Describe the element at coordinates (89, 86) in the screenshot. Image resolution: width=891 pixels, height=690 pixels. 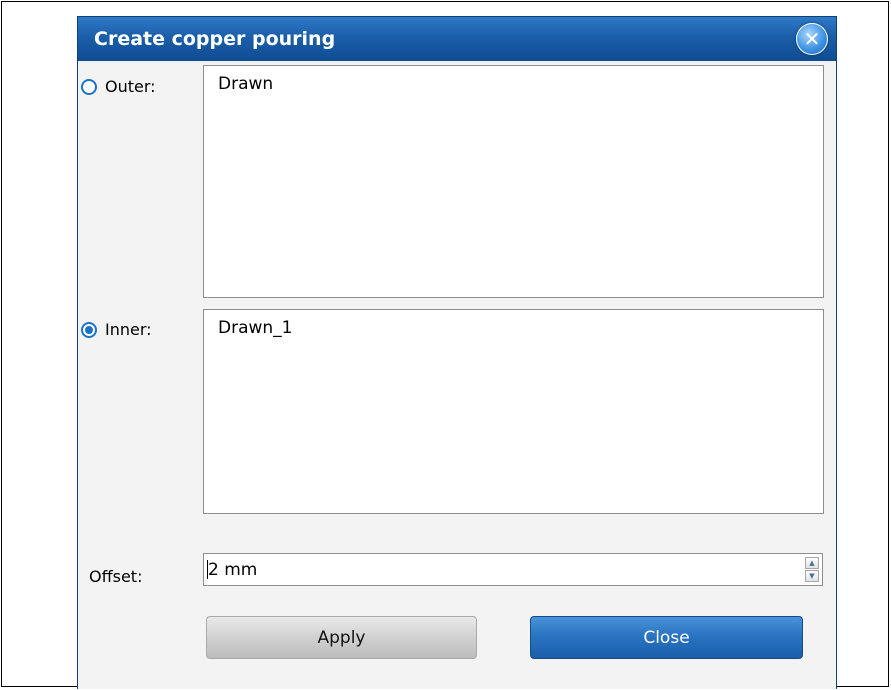
I see `outer-radio-button` at that location.